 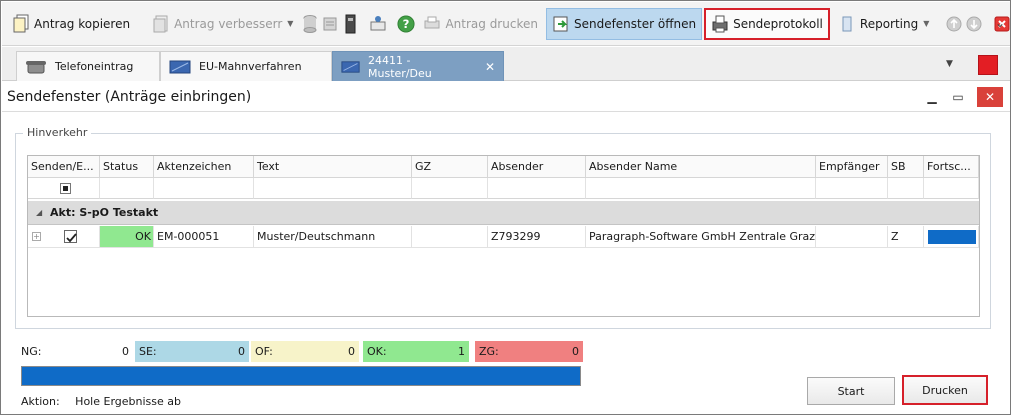 I want to click on summary-ok-value: 1, so click(x=461, y=351).